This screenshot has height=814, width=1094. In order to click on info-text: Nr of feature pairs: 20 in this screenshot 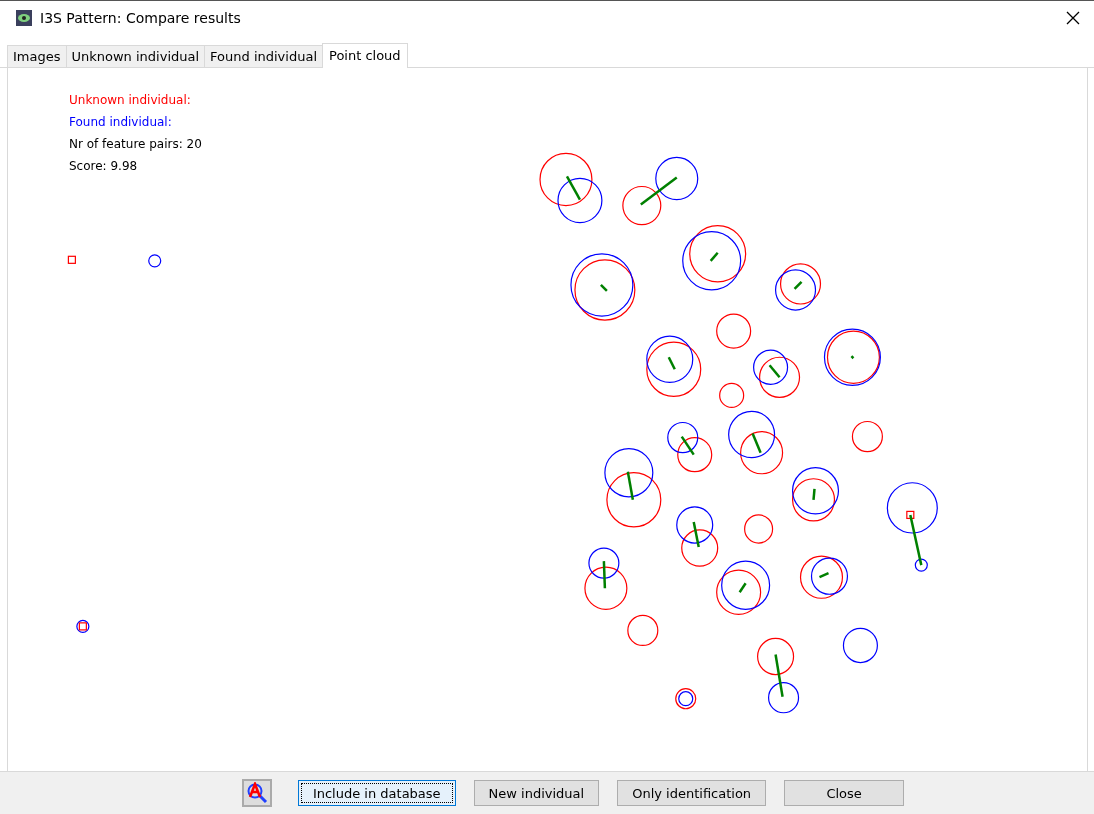, I will do `click(135, 144)`.